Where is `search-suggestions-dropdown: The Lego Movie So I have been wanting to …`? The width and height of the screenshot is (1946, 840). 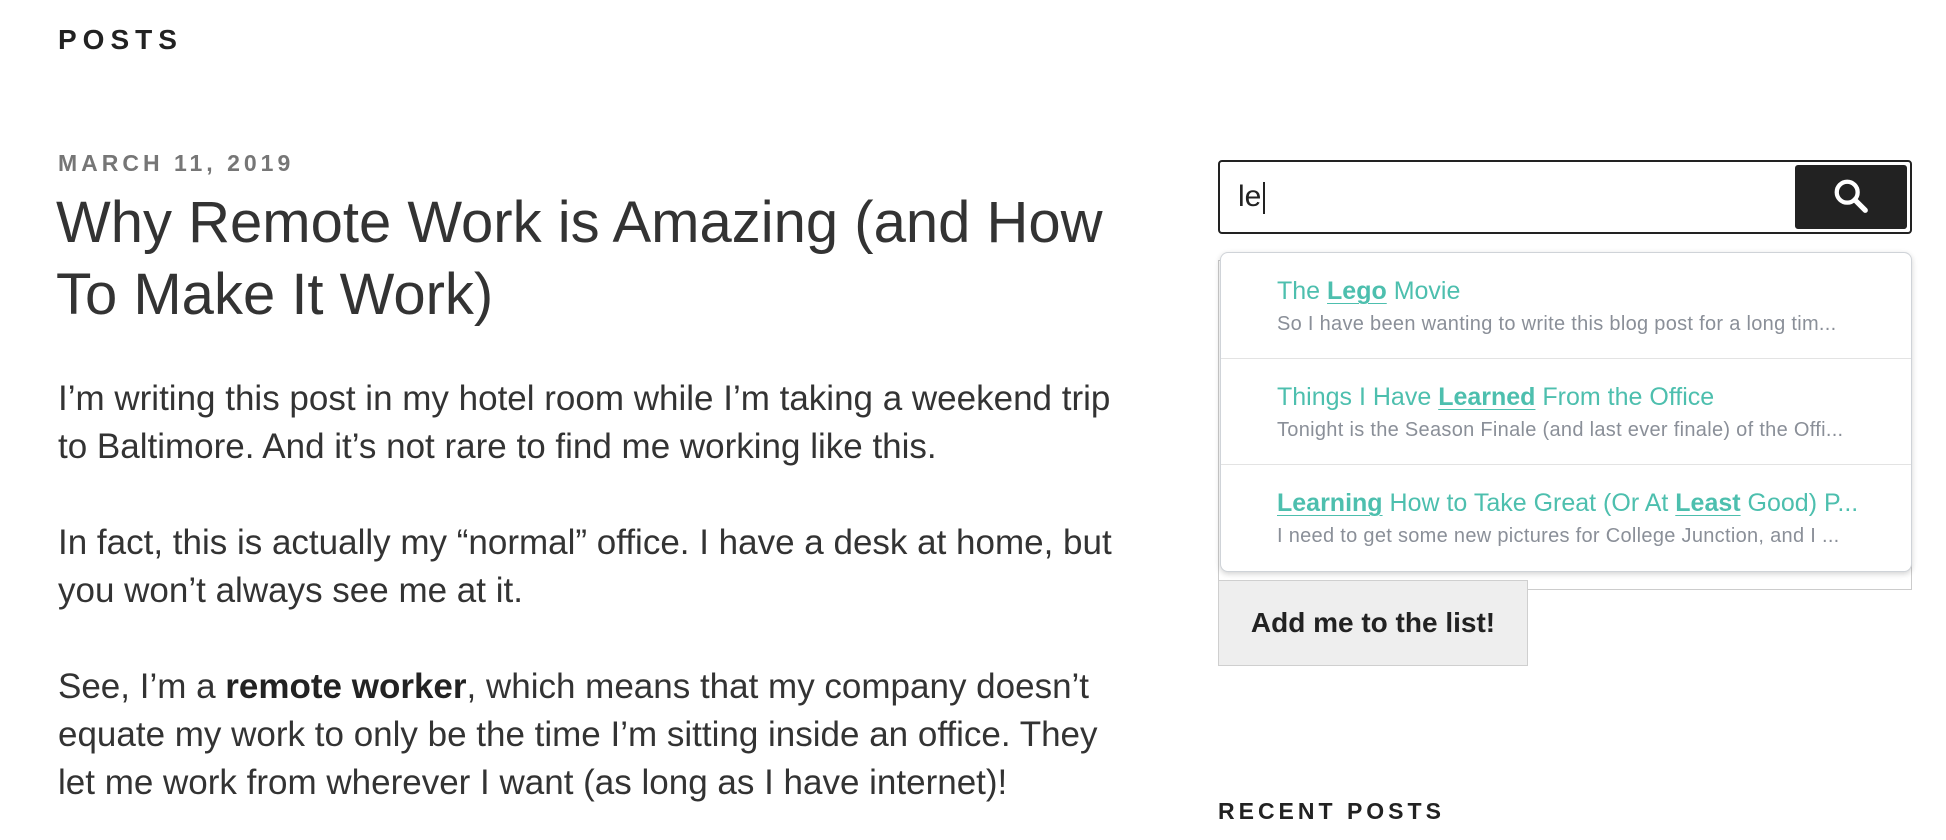 search-suggestions-dropdown: The Lego Movie So I have been wanting to … is located at coordinates (1566, 412).